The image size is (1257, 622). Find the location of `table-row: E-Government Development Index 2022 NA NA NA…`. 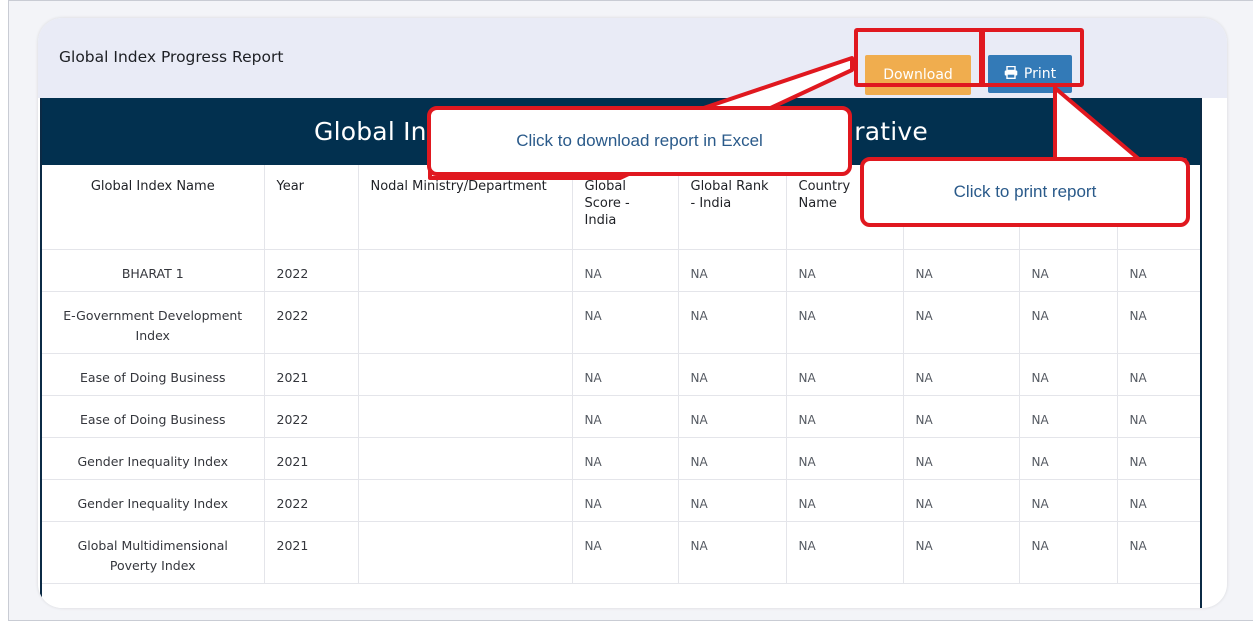

table-row: E-Government Development Index 2022 NA NA NA… is located at coordinates (621, 322).